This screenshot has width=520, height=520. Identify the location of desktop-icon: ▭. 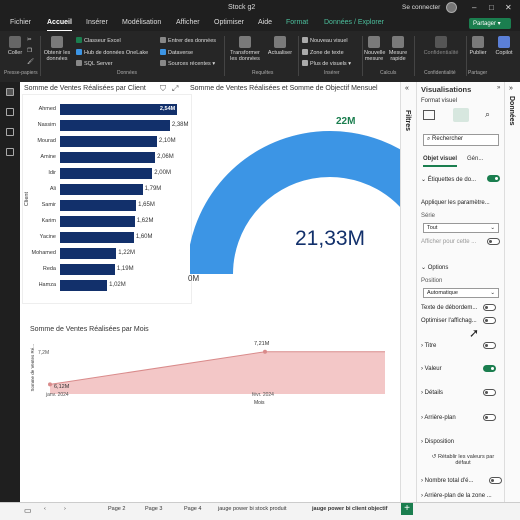
(28, 510).